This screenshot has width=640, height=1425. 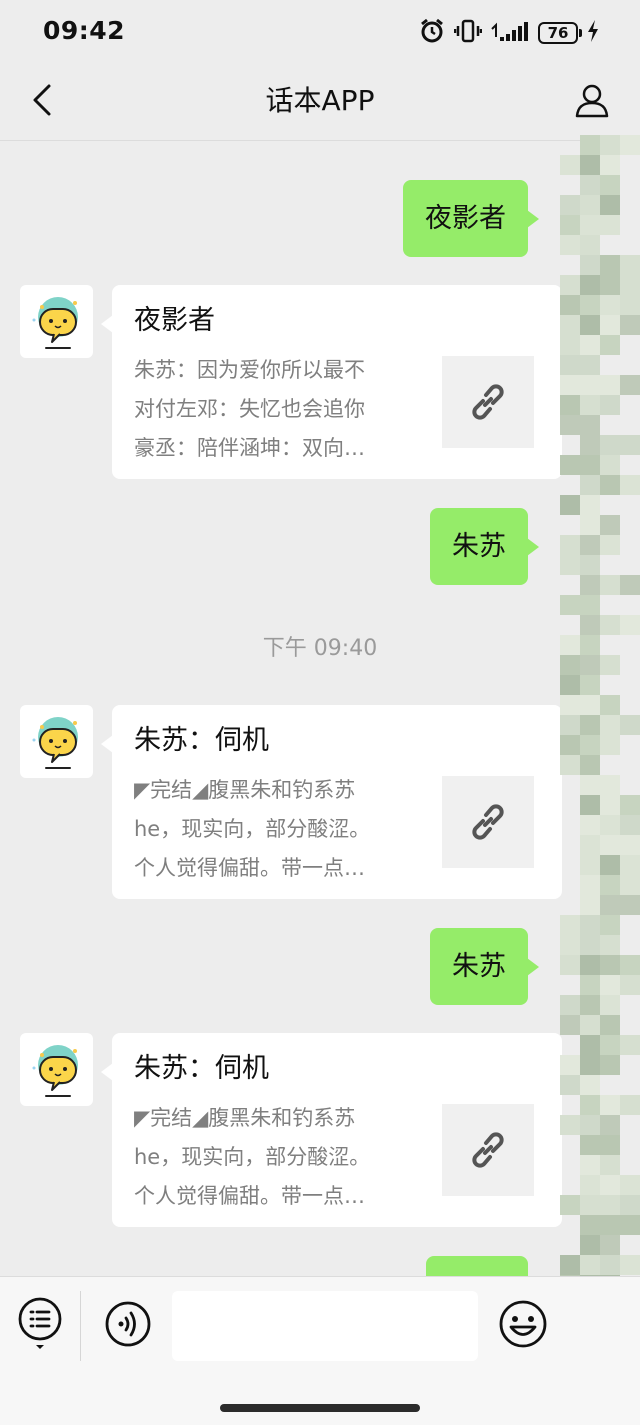 I want to click on chat-header: 话本APP, so click(x=320, y=103).